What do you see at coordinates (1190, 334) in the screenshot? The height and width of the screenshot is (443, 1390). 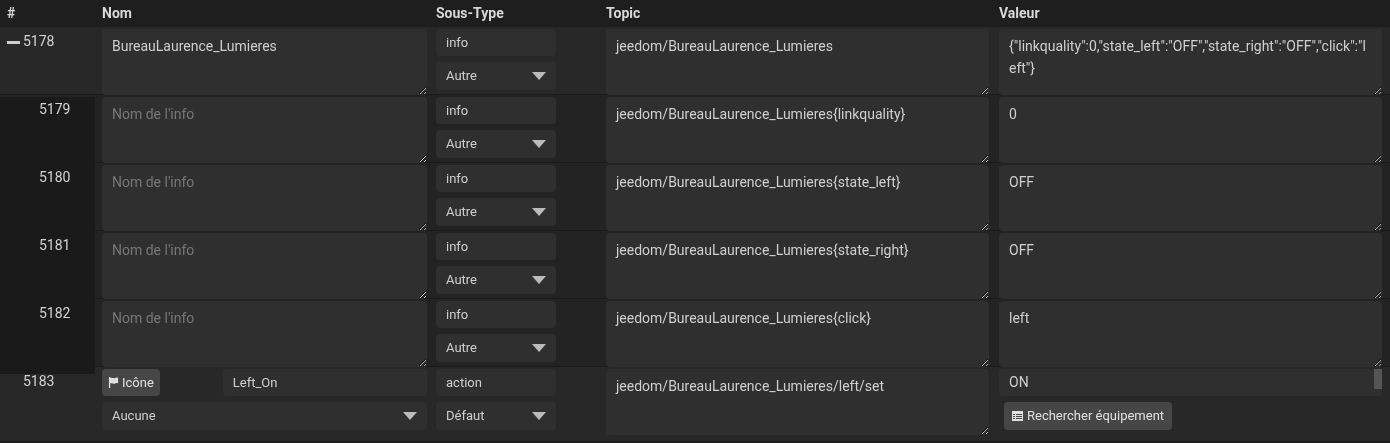 I see `value-field: left` at bounding box center [1190, 334].